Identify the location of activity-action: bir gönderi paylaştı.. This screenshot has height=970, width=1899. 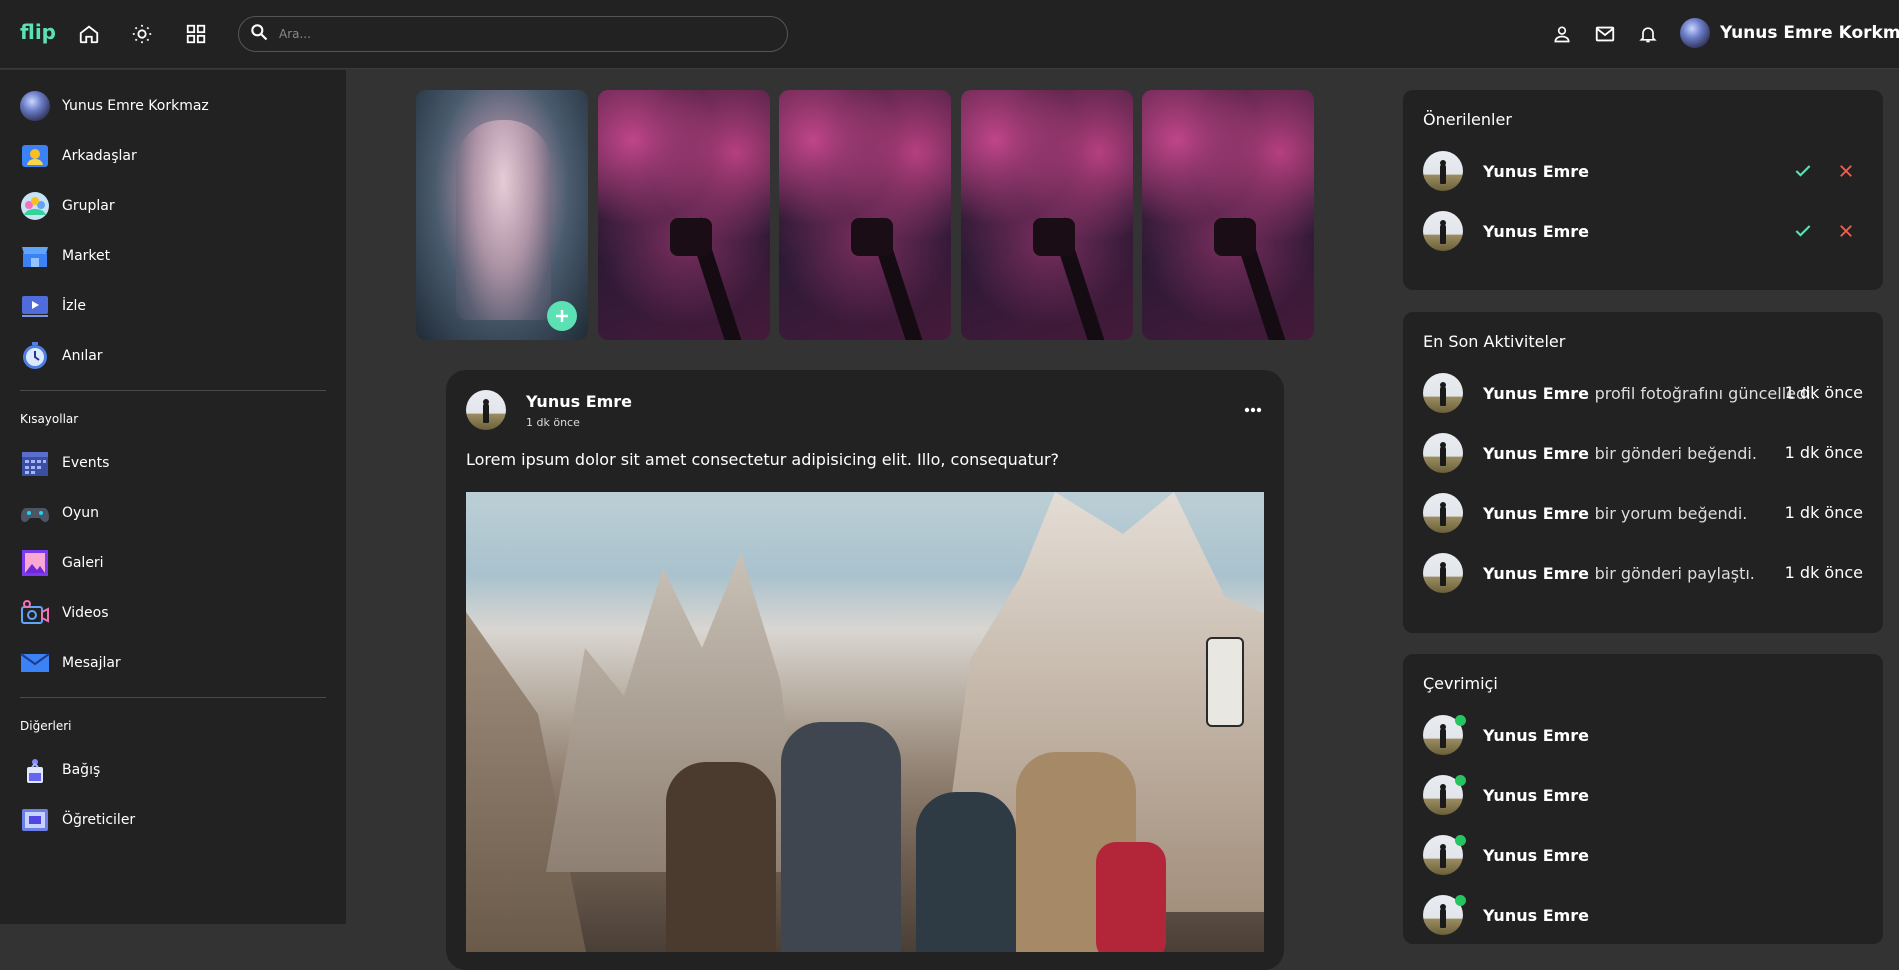
(1674, 573).